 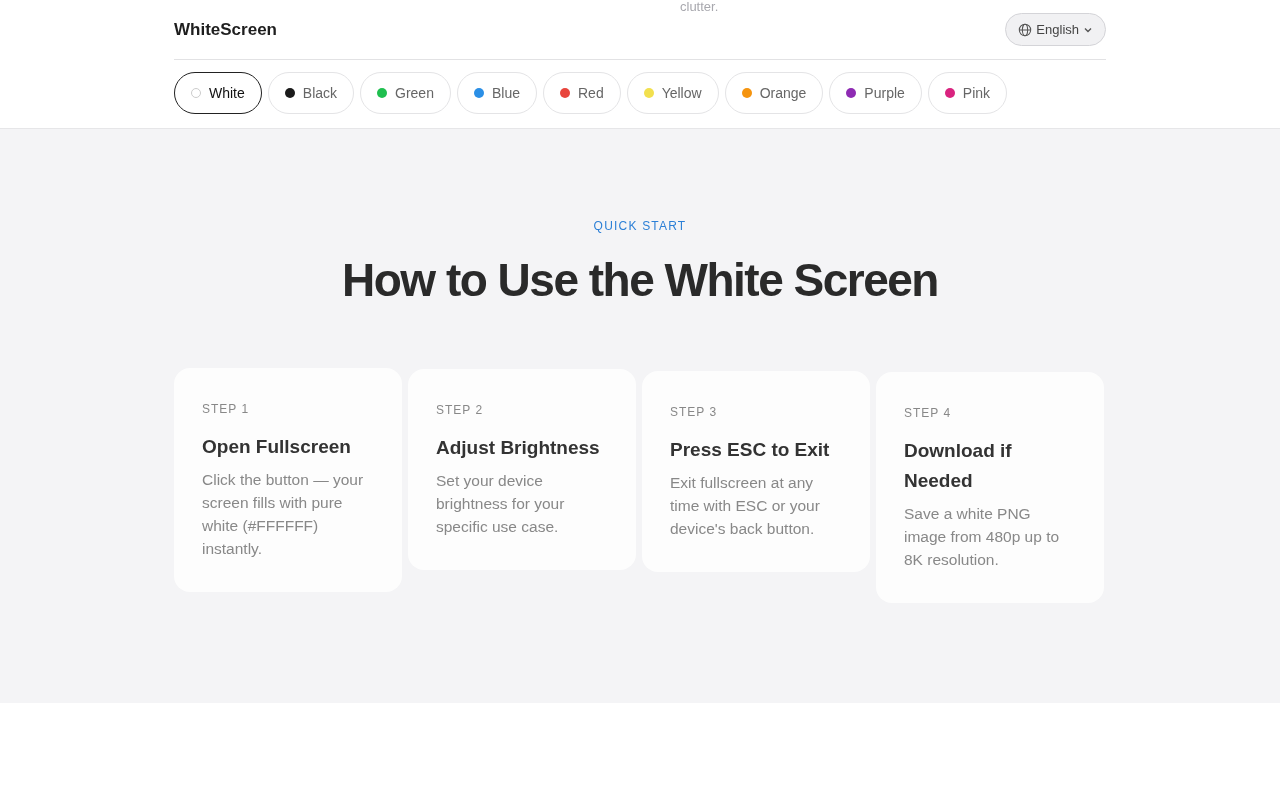 What do you see at coordinates (967, 93) in the screenshot?
I see `color-chip: Pink` at bounding box center [967, 93].